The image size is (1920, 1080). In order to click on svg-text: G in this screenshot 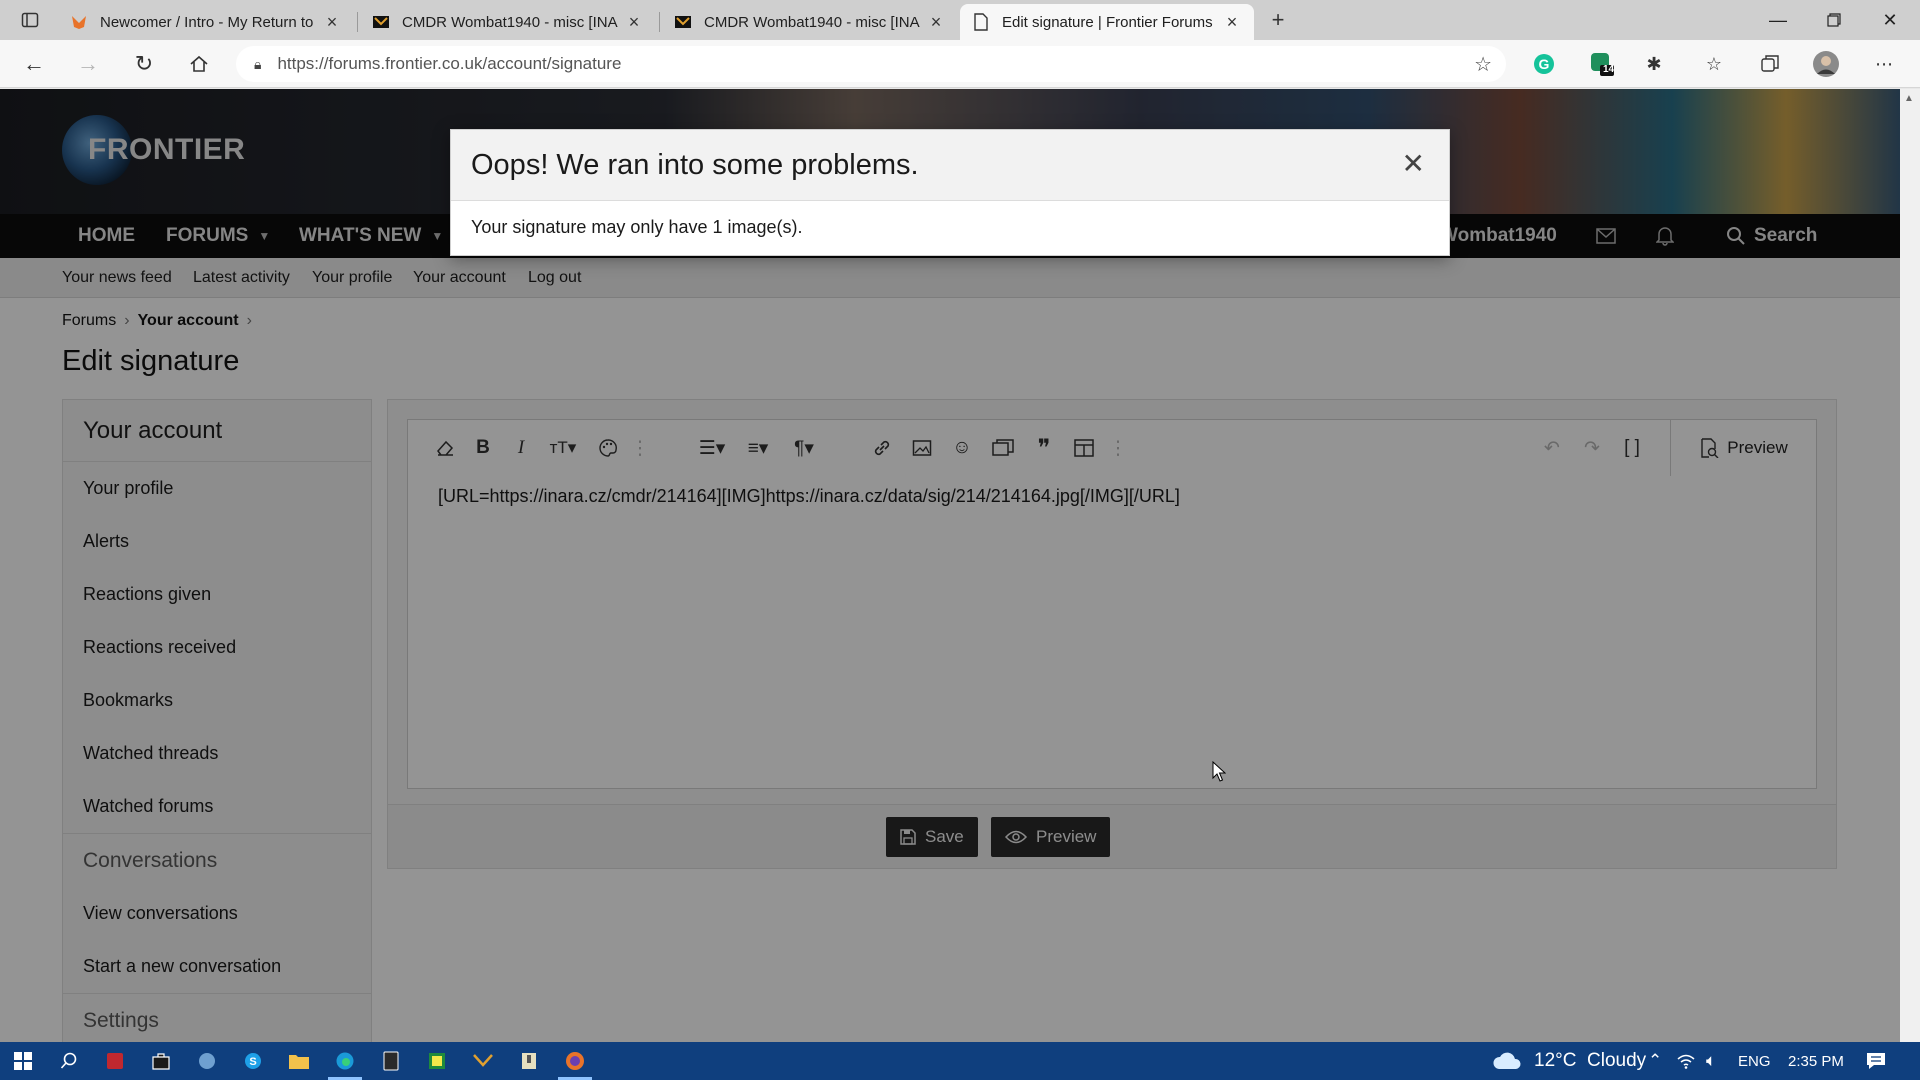, I will do `click(1544, 64)`.